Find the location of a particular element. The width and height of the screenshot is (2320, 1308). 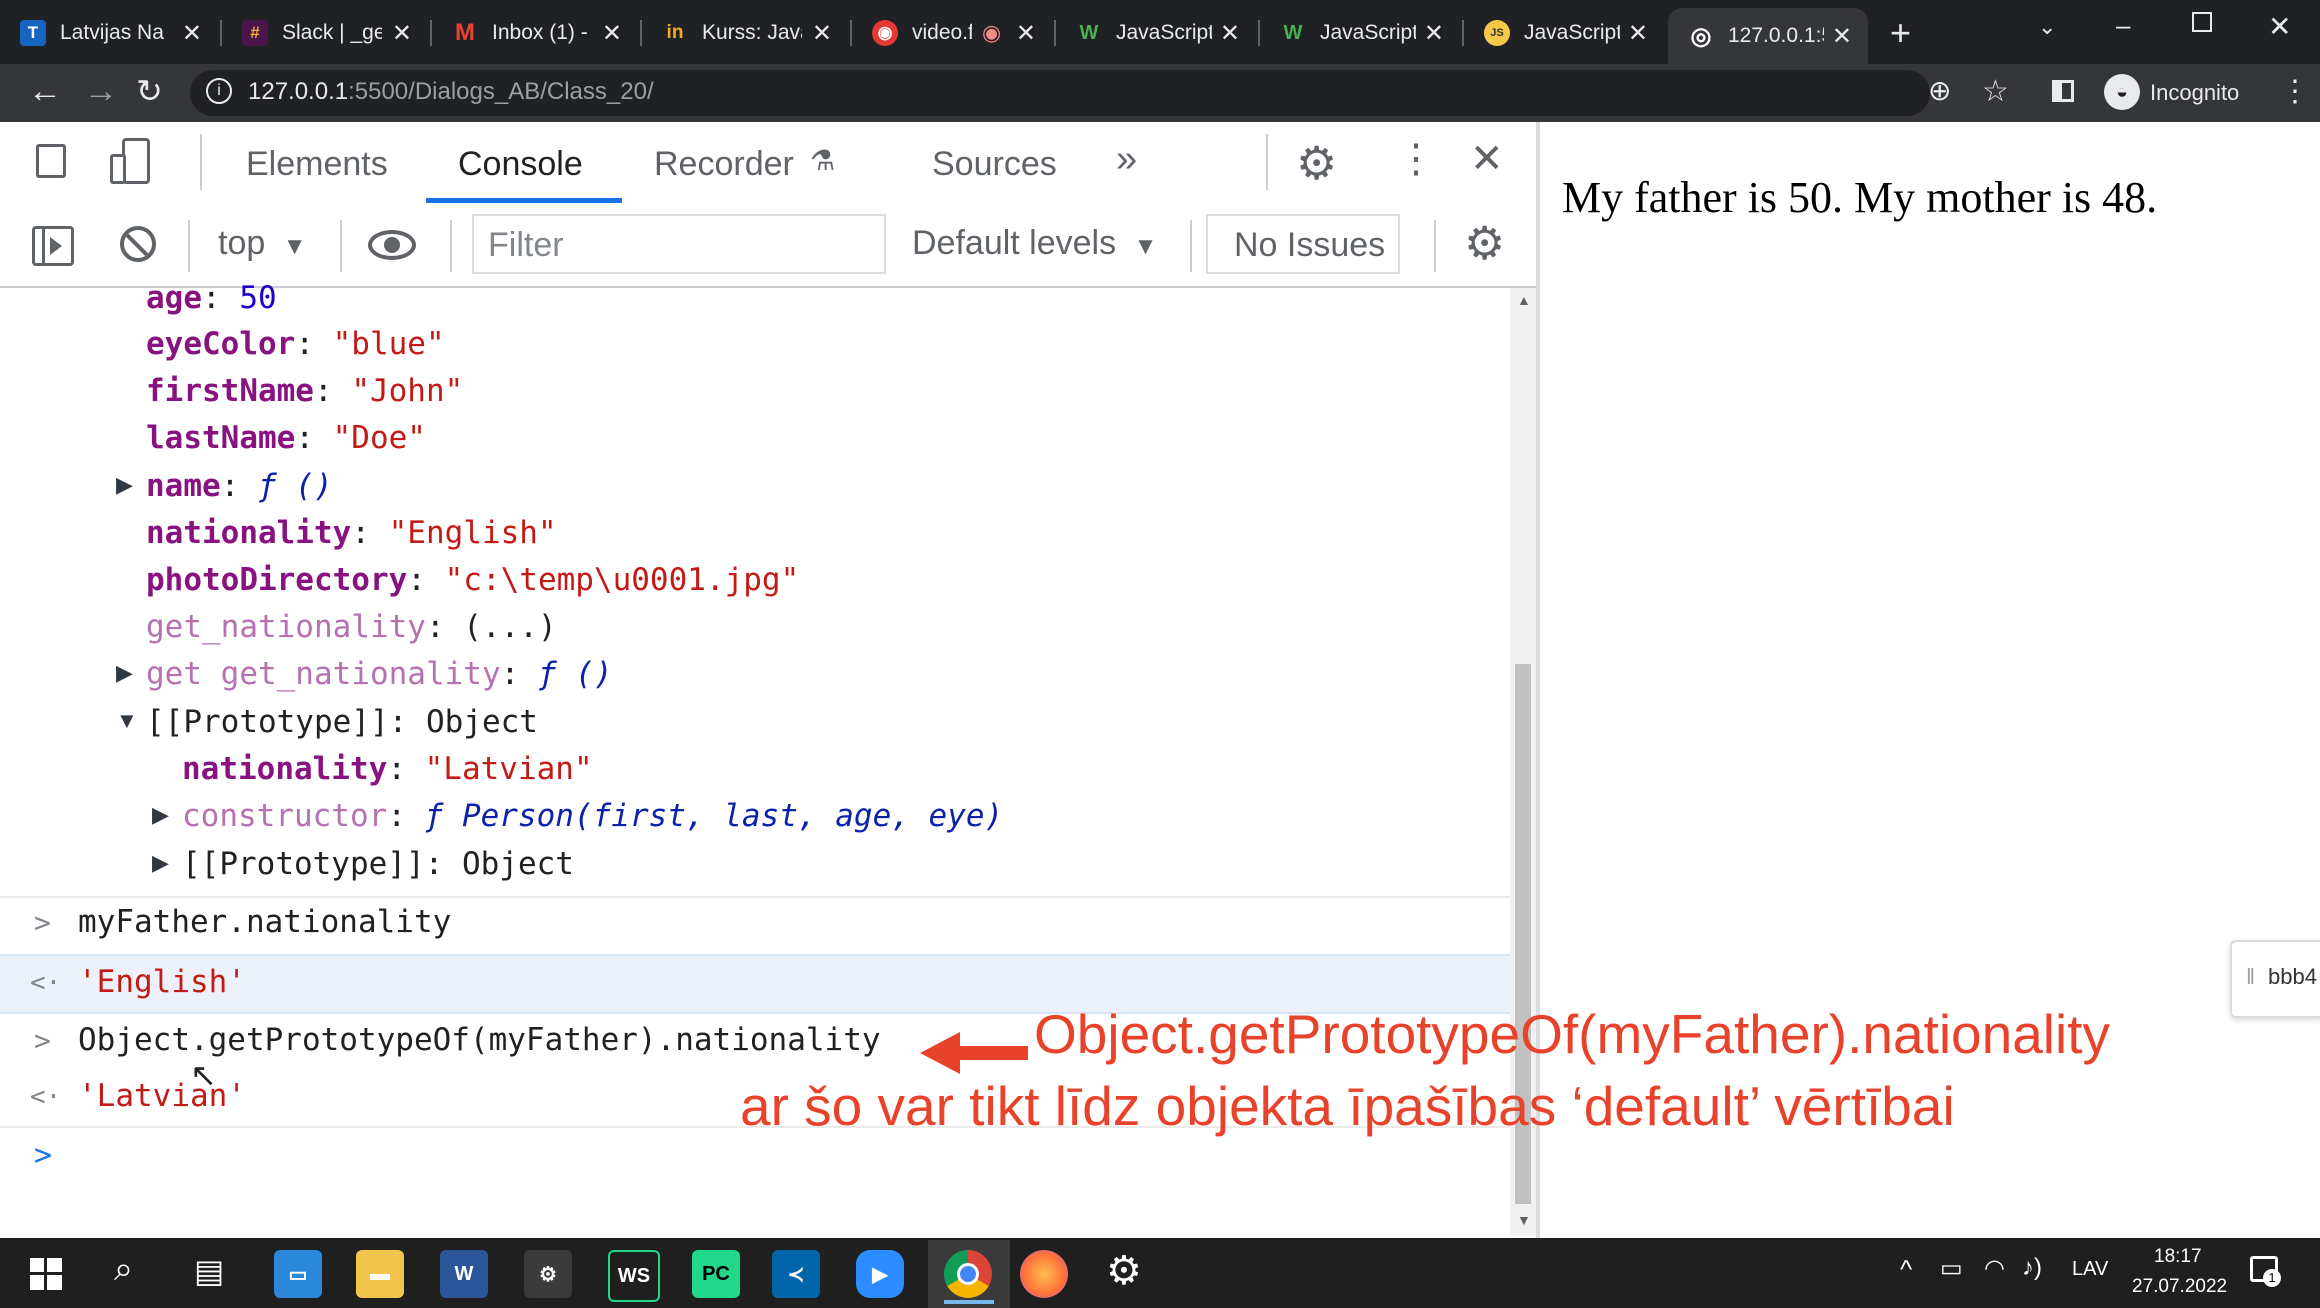

devtools-menu-icon: ⋮ is located at coordinates (1416, 159).